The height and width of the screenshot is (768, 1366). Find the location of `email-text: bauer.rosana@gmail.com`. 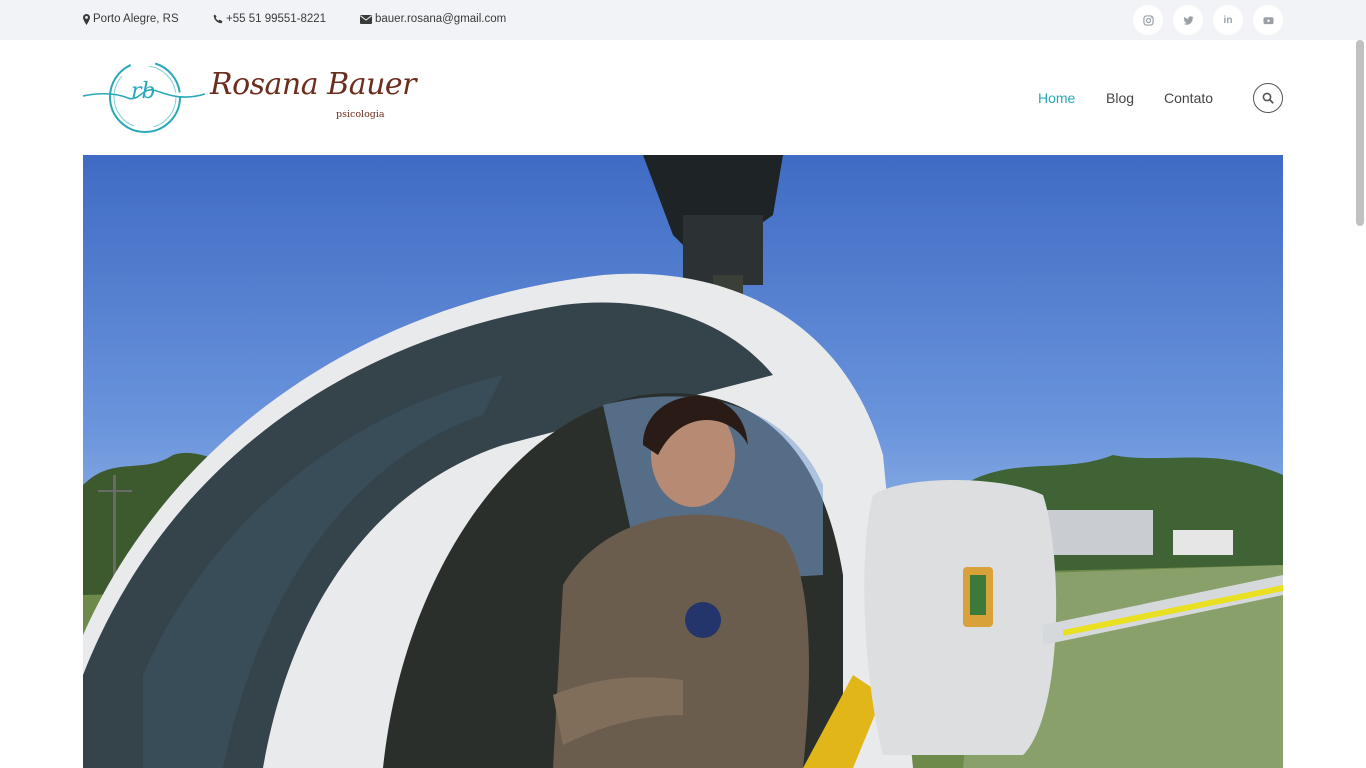

email-text: bauer.rosana@gmail.com is located at coordinates (441, 19).